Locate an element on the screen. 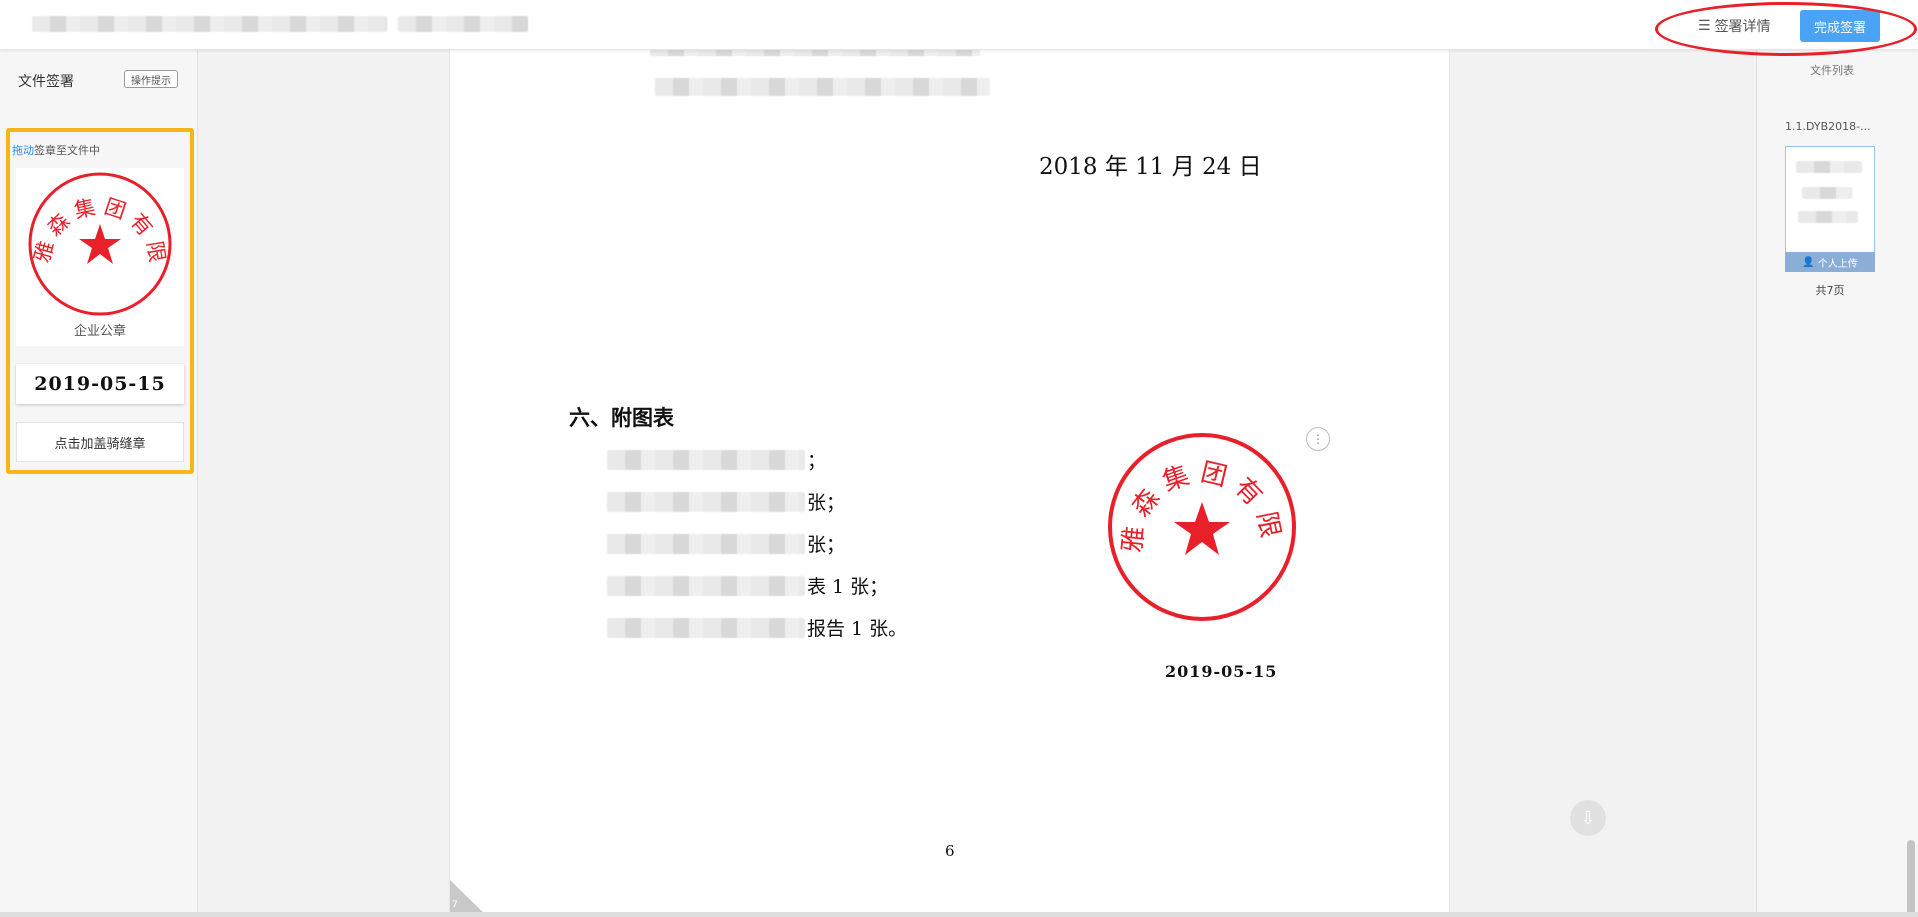 This screenshot has width=1918, height=917. personal-upload-button: 👤 个人上传 is located at coordinates (1830, 262).